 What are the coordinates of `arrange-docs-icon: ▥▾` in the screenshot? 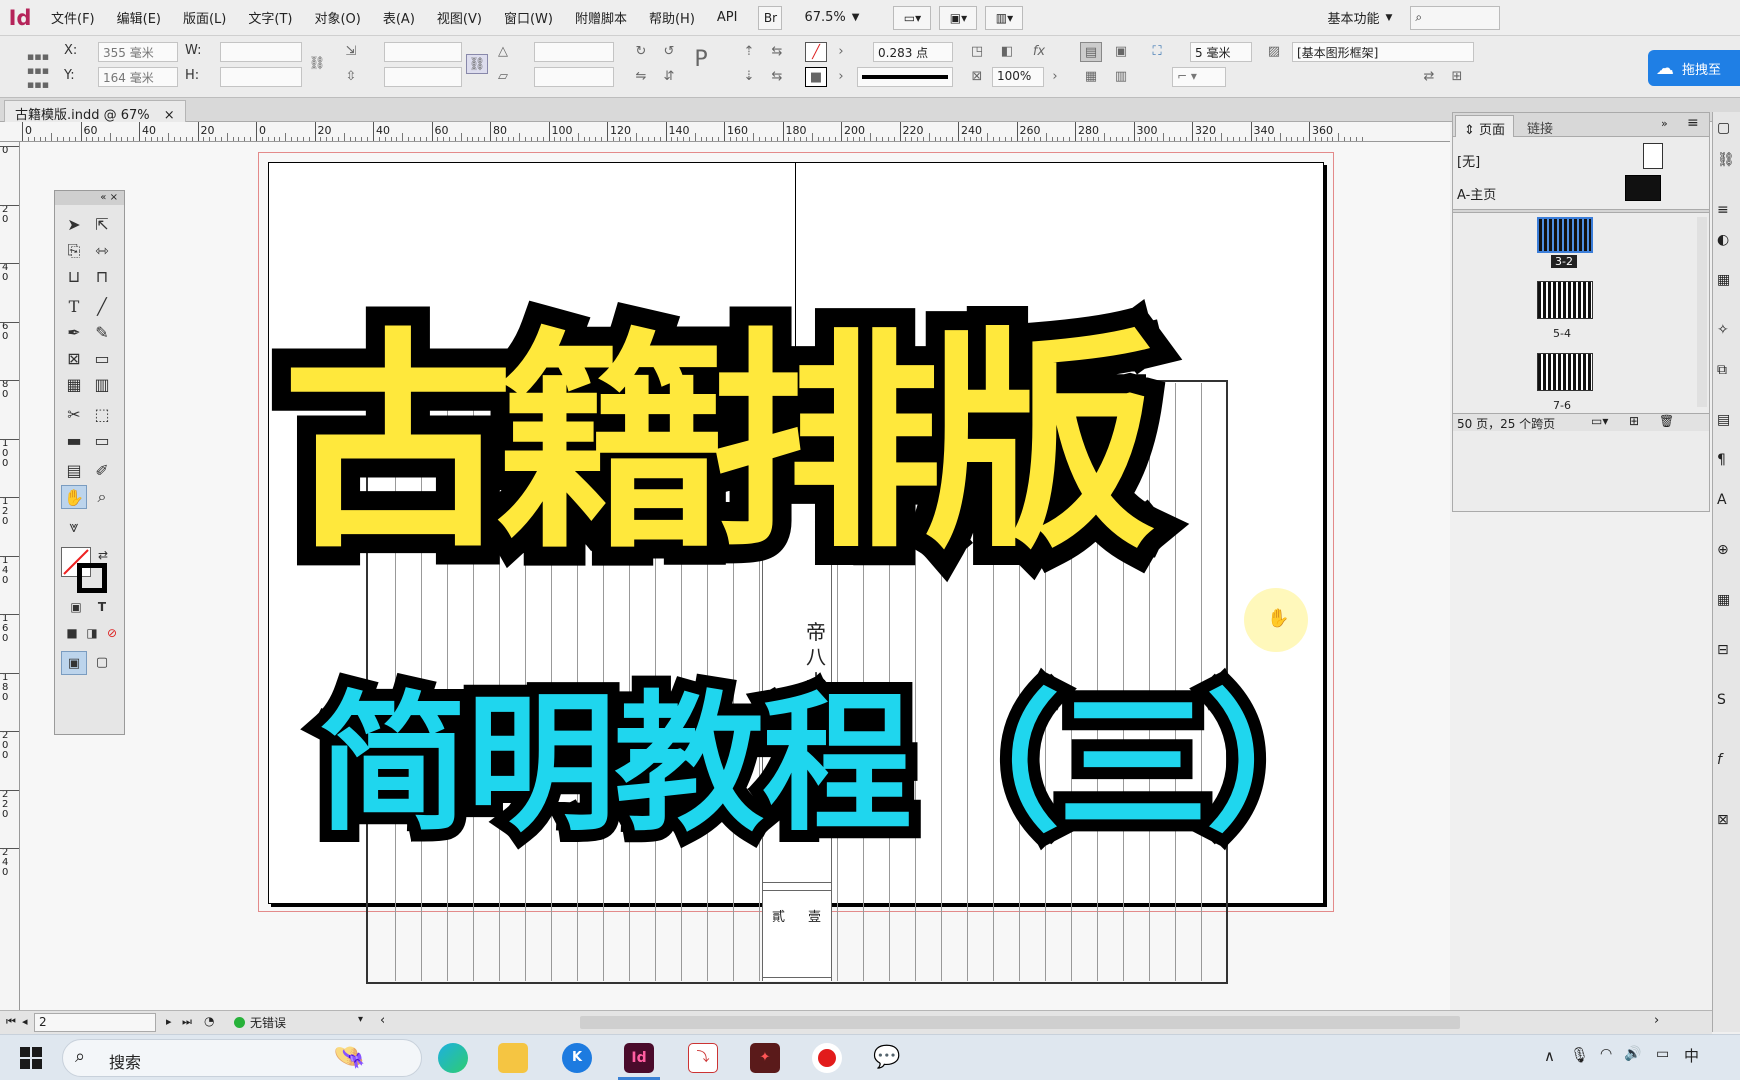 It's located at (1004, 17).